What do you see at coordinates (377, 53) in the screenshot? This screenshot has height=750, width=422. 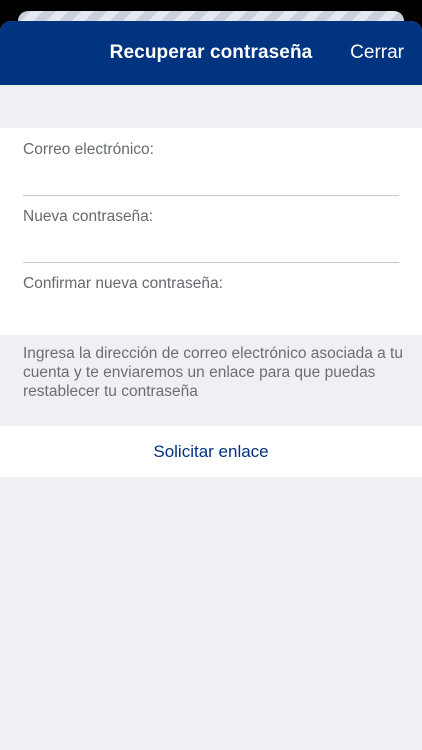 I see `close-button: Cerrar` at bounding box center [377, 53].